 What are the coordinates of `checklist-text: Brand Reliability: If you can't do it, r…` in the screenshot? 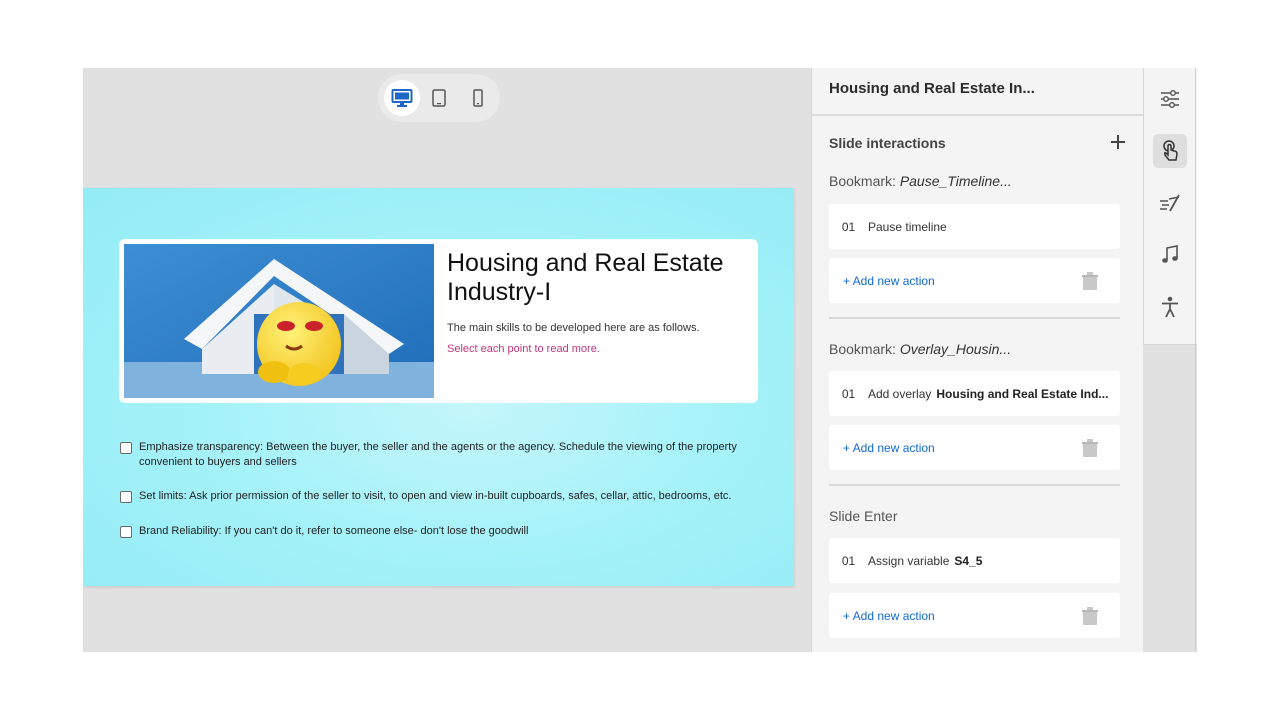 It's located at (334, 531).